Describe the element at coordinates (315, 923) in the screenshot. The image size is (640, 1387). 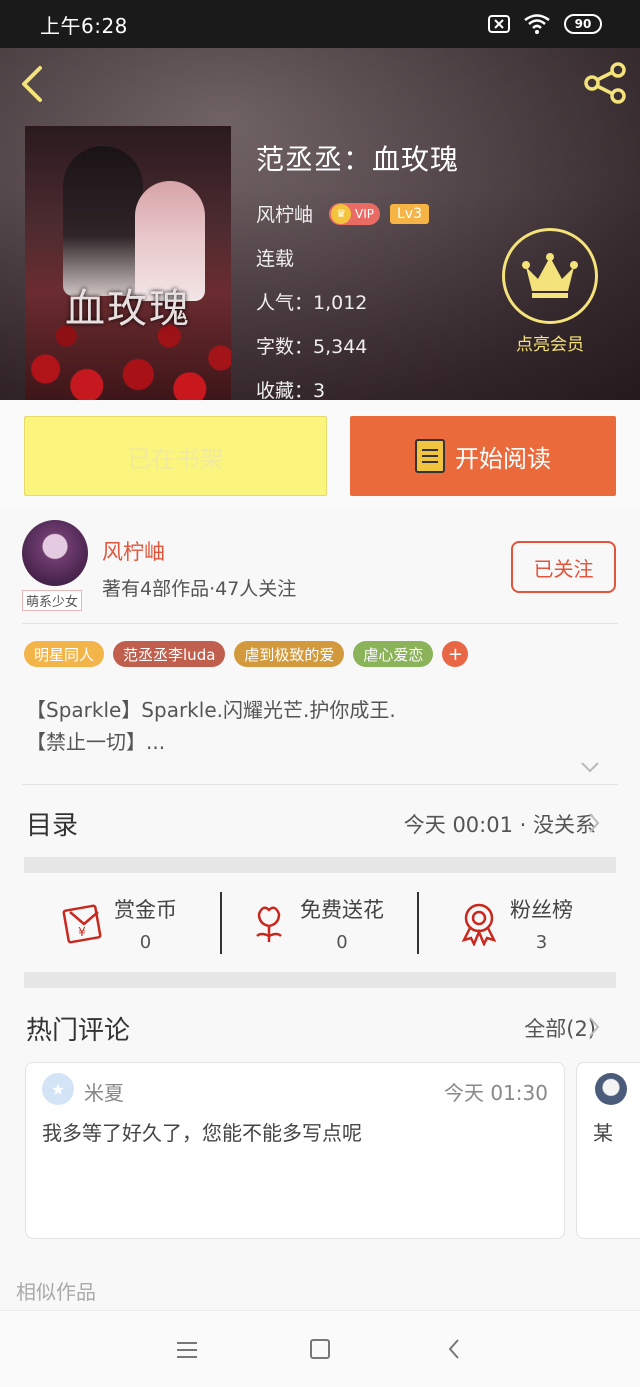
I see `send-flower: 免费送花 0` at that location.